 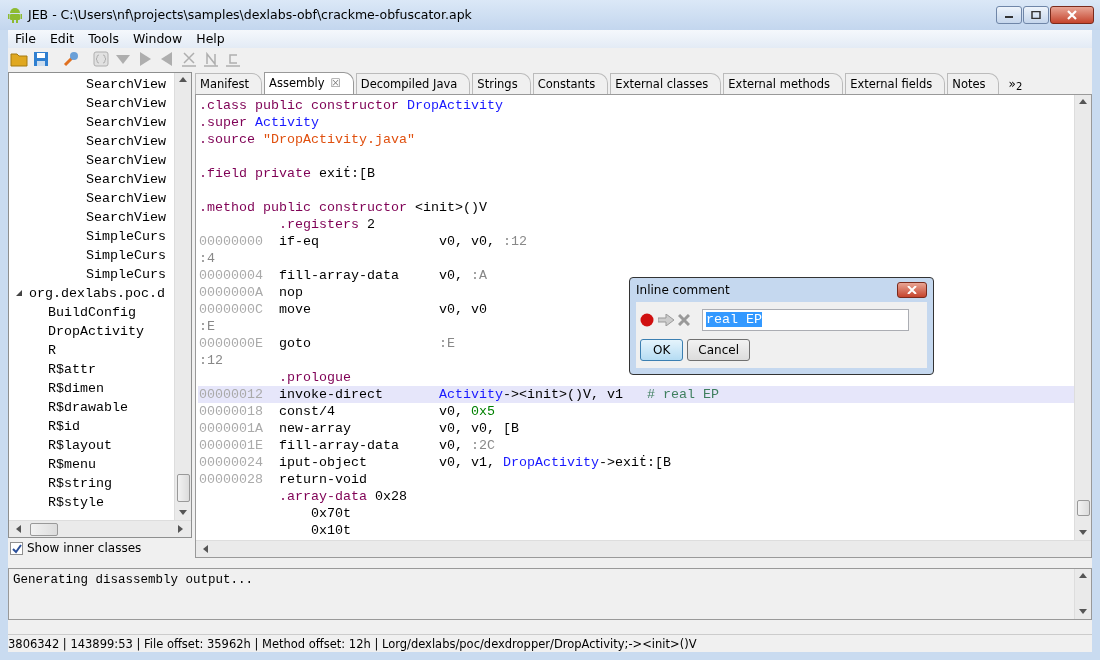 What do you see at coordinates (635, 462) in the screenshot?
I see `code-token: ->exiṫ:[B` at bounding box center [635, 462].